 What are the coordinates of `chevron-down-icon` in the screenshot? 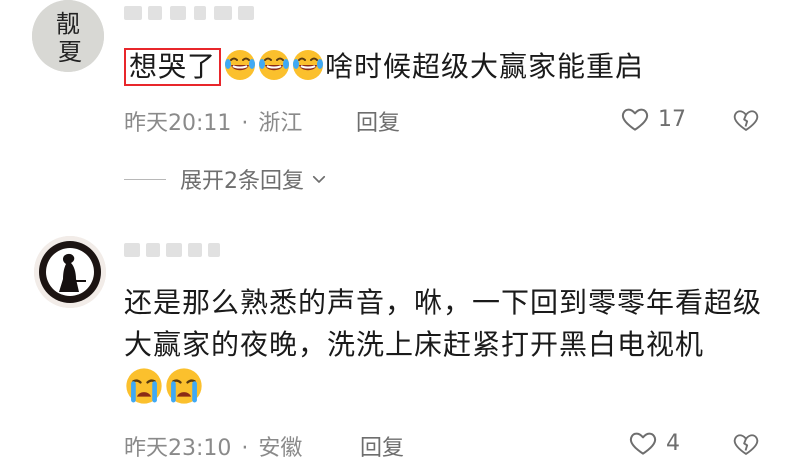 It's located at (319, 179).